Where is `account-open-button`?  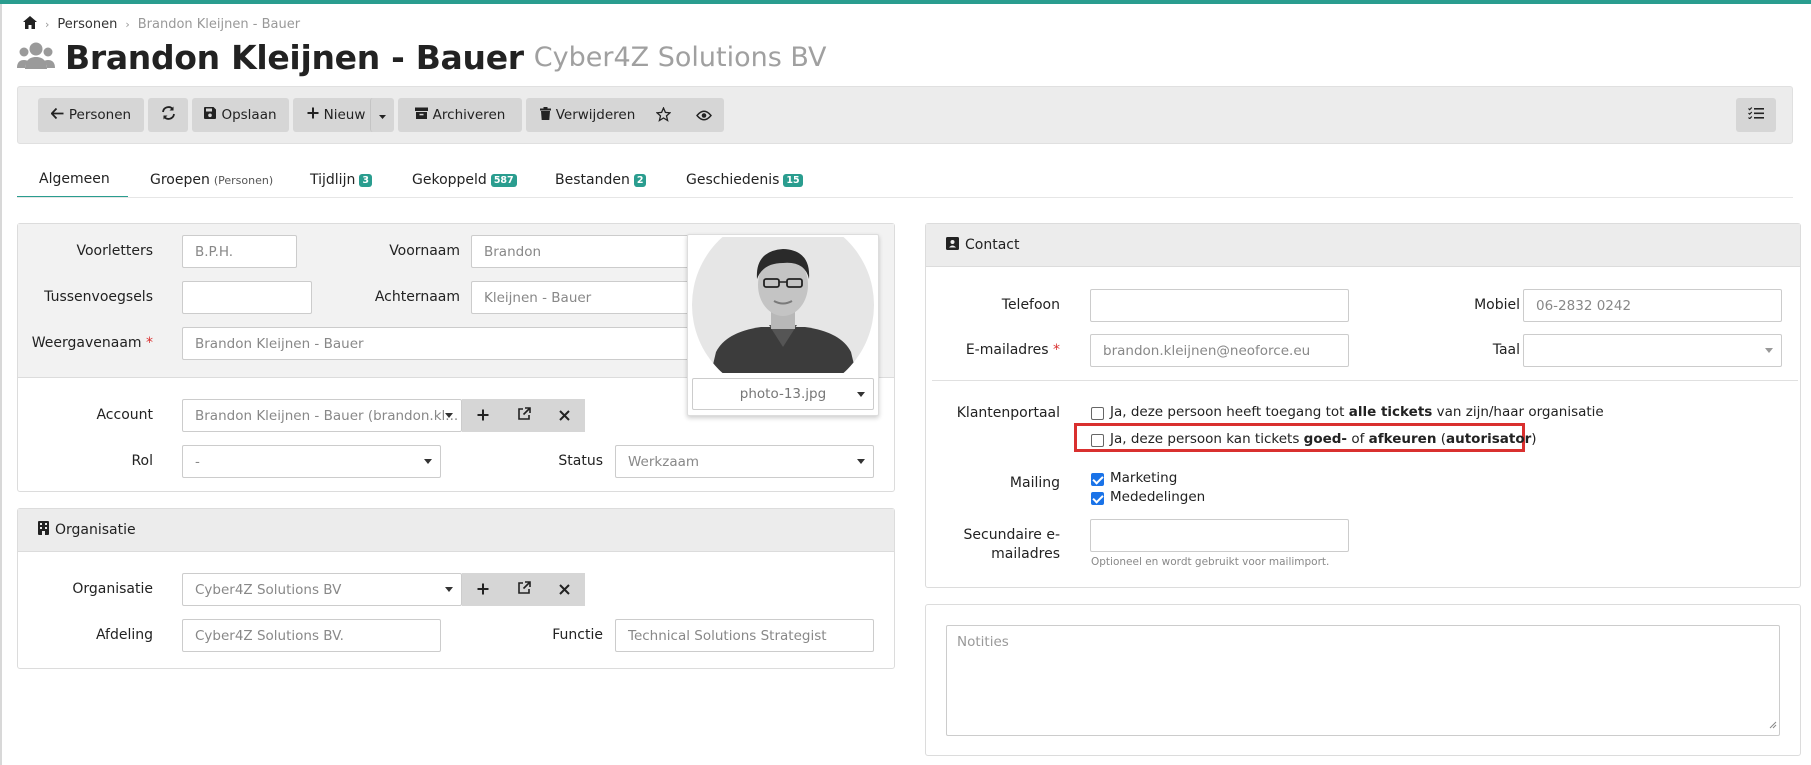
account-open-button is located at coordinates (523, 415).